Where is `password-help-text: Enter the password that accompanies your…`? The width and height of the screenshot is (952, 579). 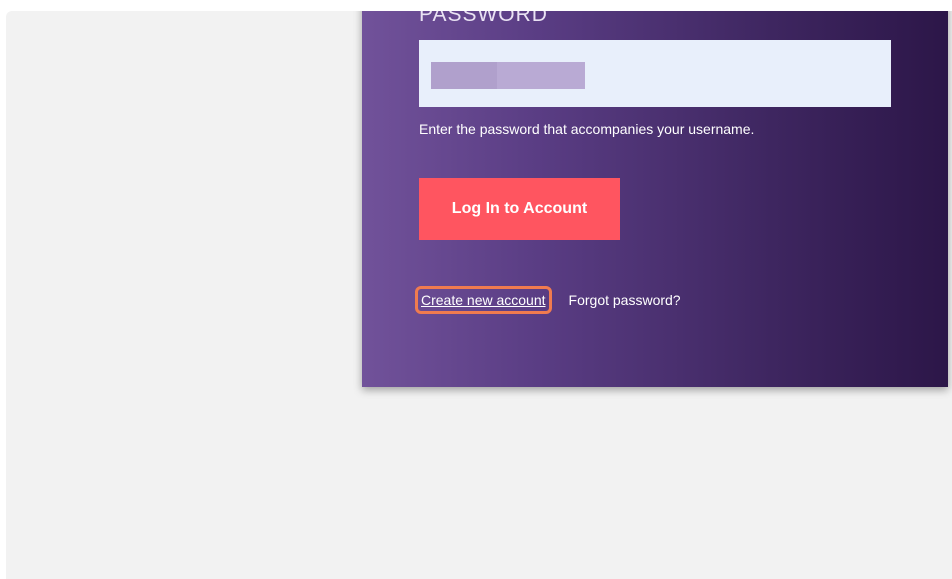
password-help-text: Enter the password that accompanies your… is located at coordinates (587, 129).